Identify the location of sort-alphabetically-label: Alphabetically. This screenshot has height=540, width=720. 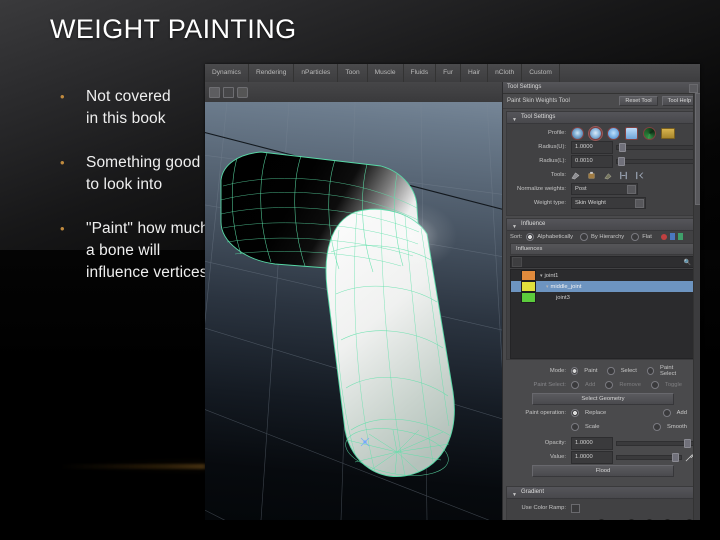
(555, 236).